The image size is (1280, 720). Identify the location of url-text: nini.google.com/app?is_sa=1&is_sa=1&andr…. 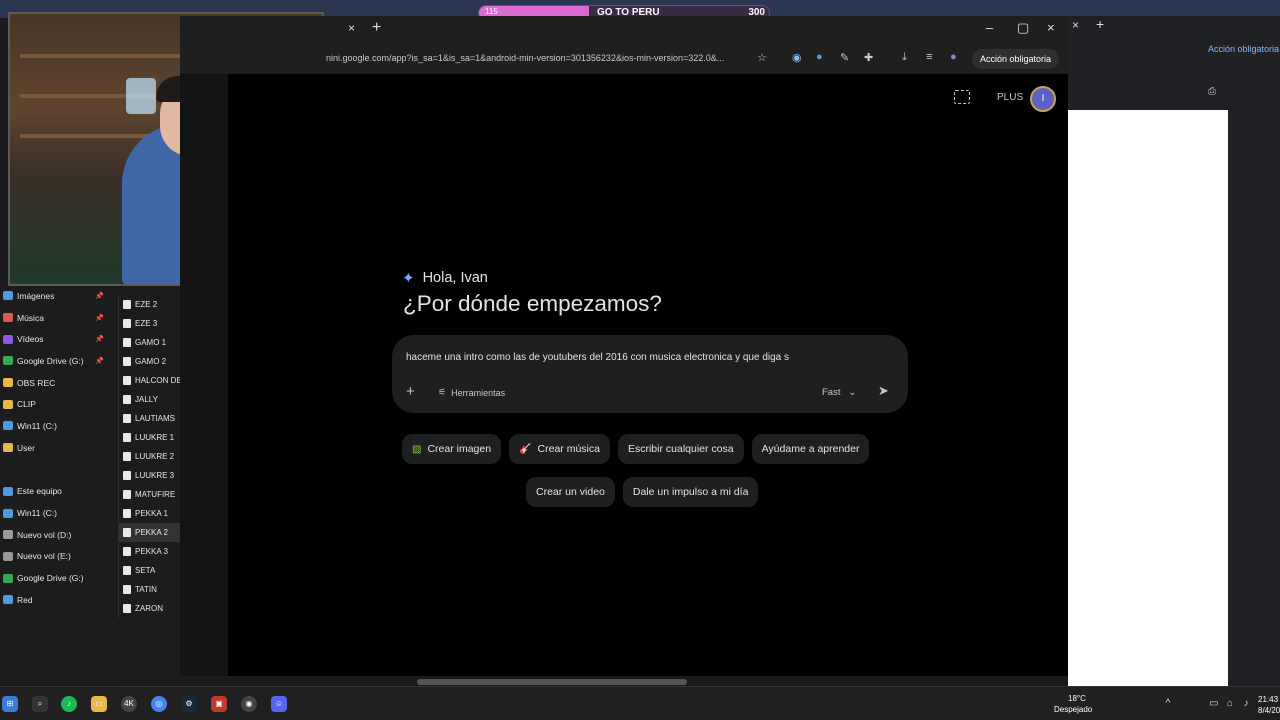
(525, 58).